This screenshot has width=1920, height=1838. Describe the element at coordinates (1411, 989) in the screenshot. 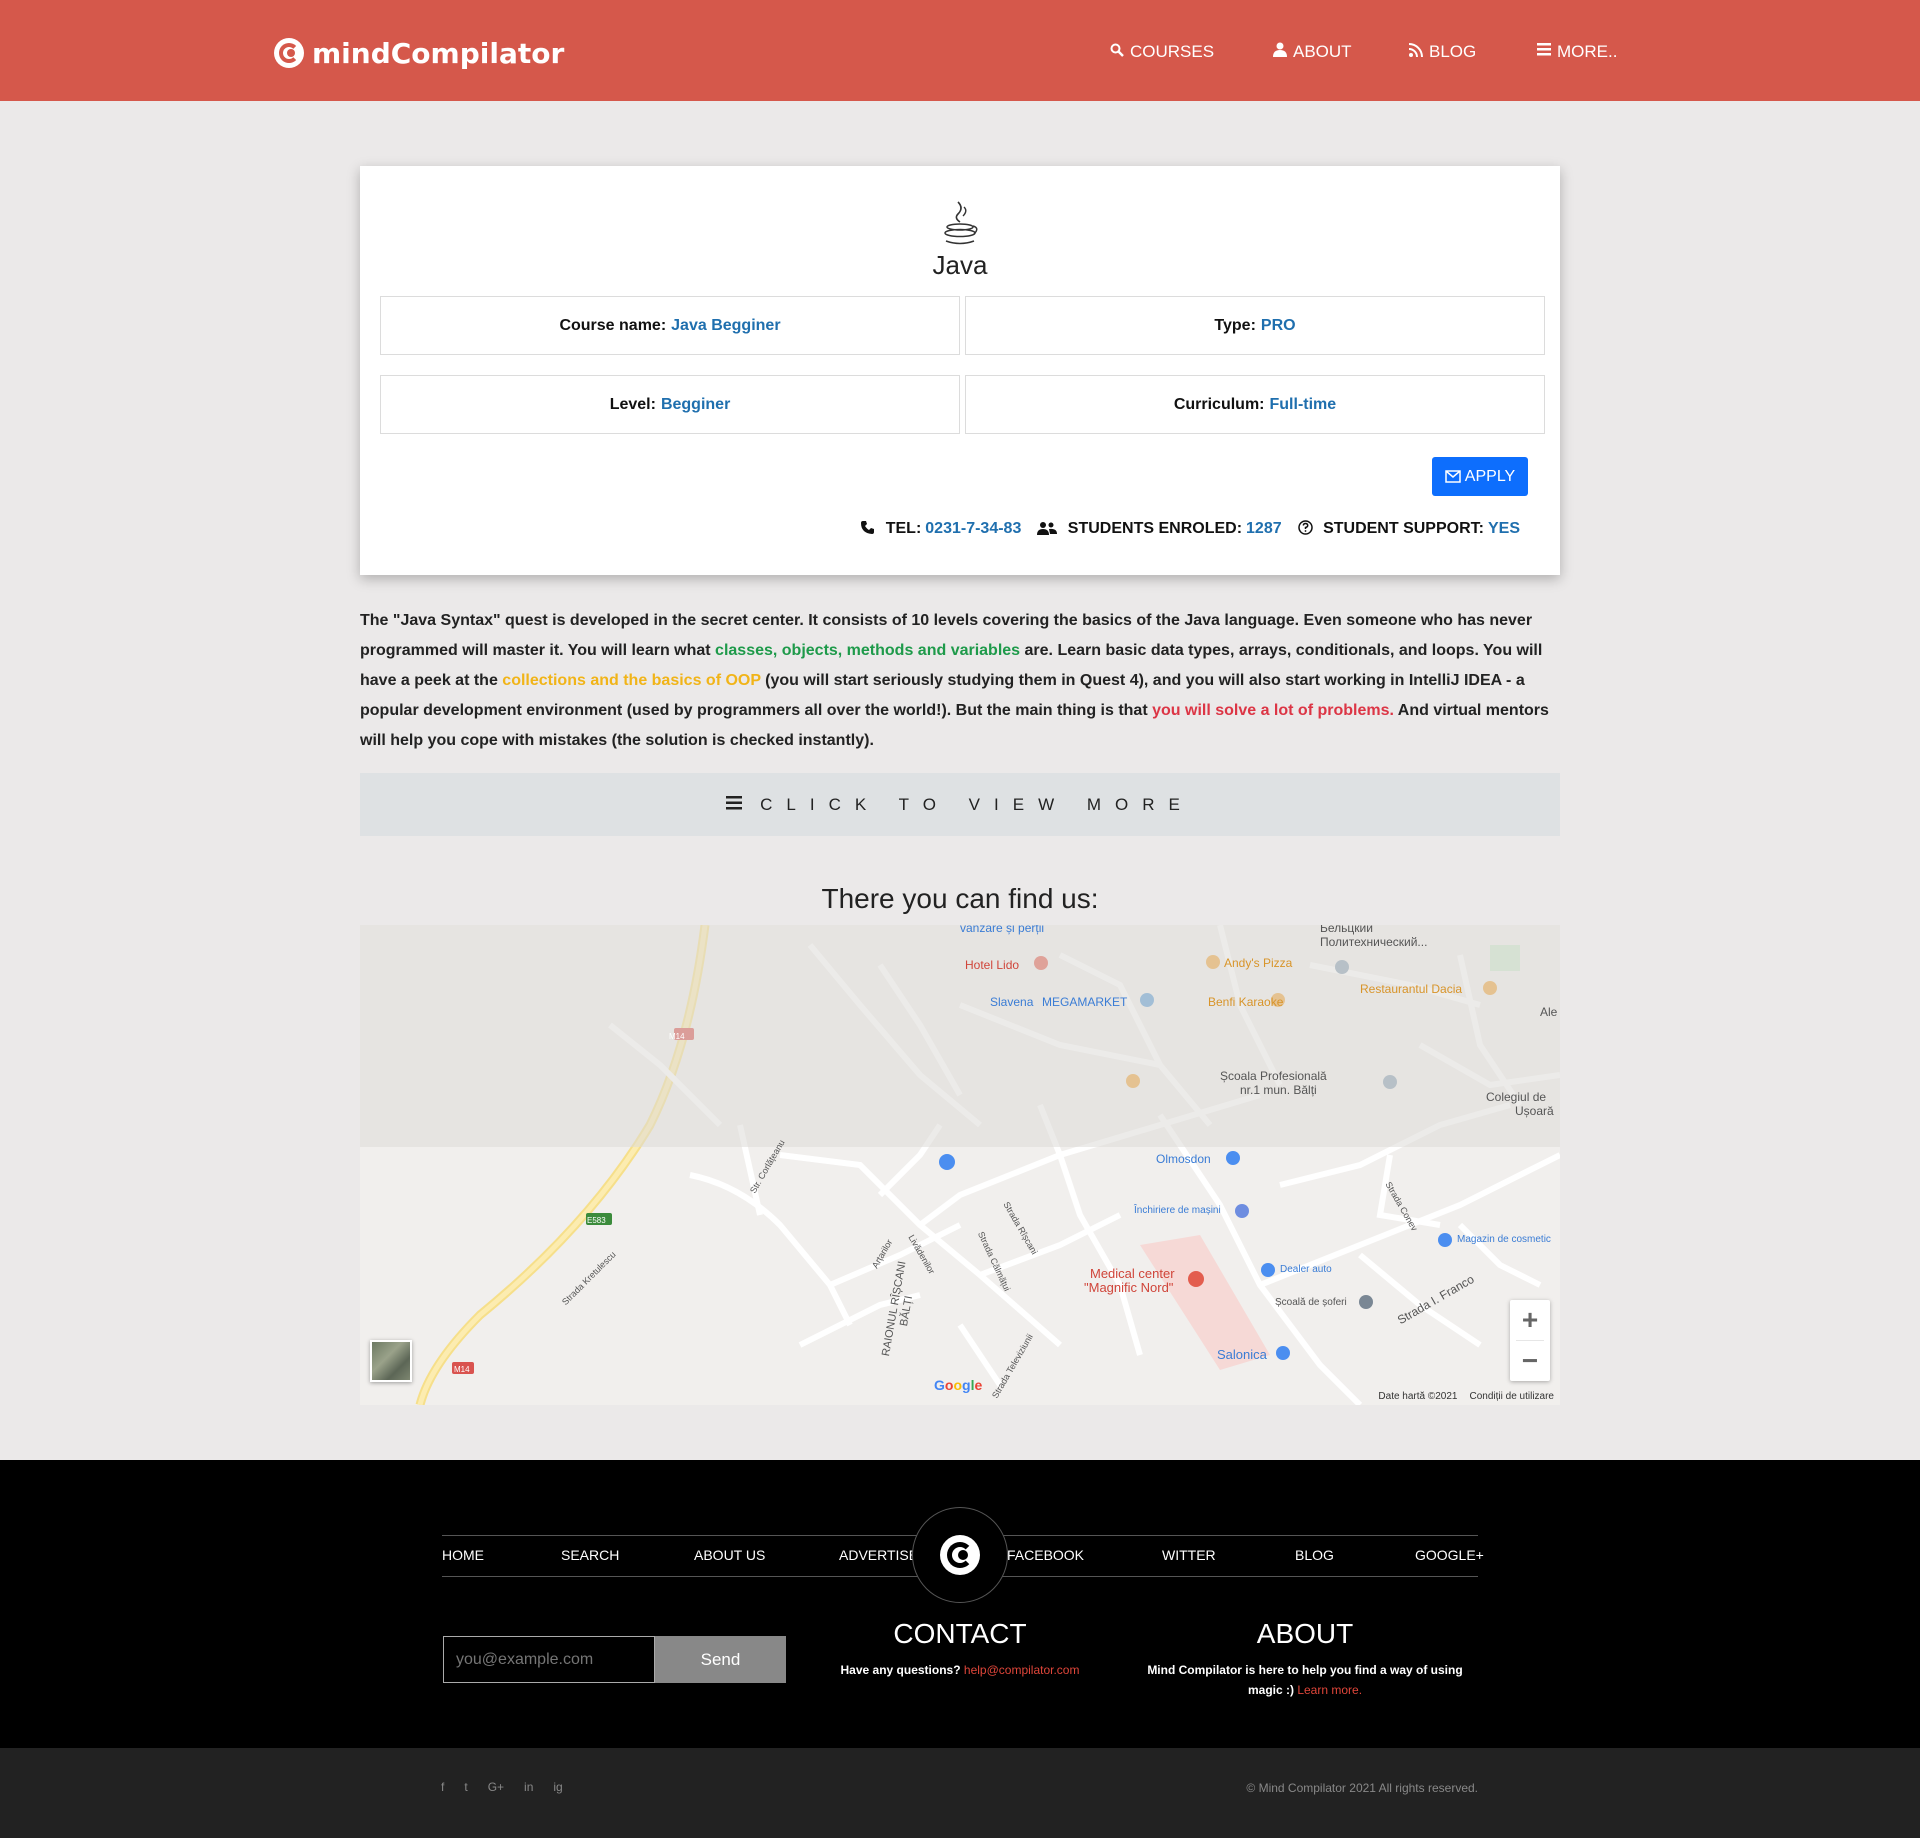

I see `map-label: Restaurantul Dacia` at that location.